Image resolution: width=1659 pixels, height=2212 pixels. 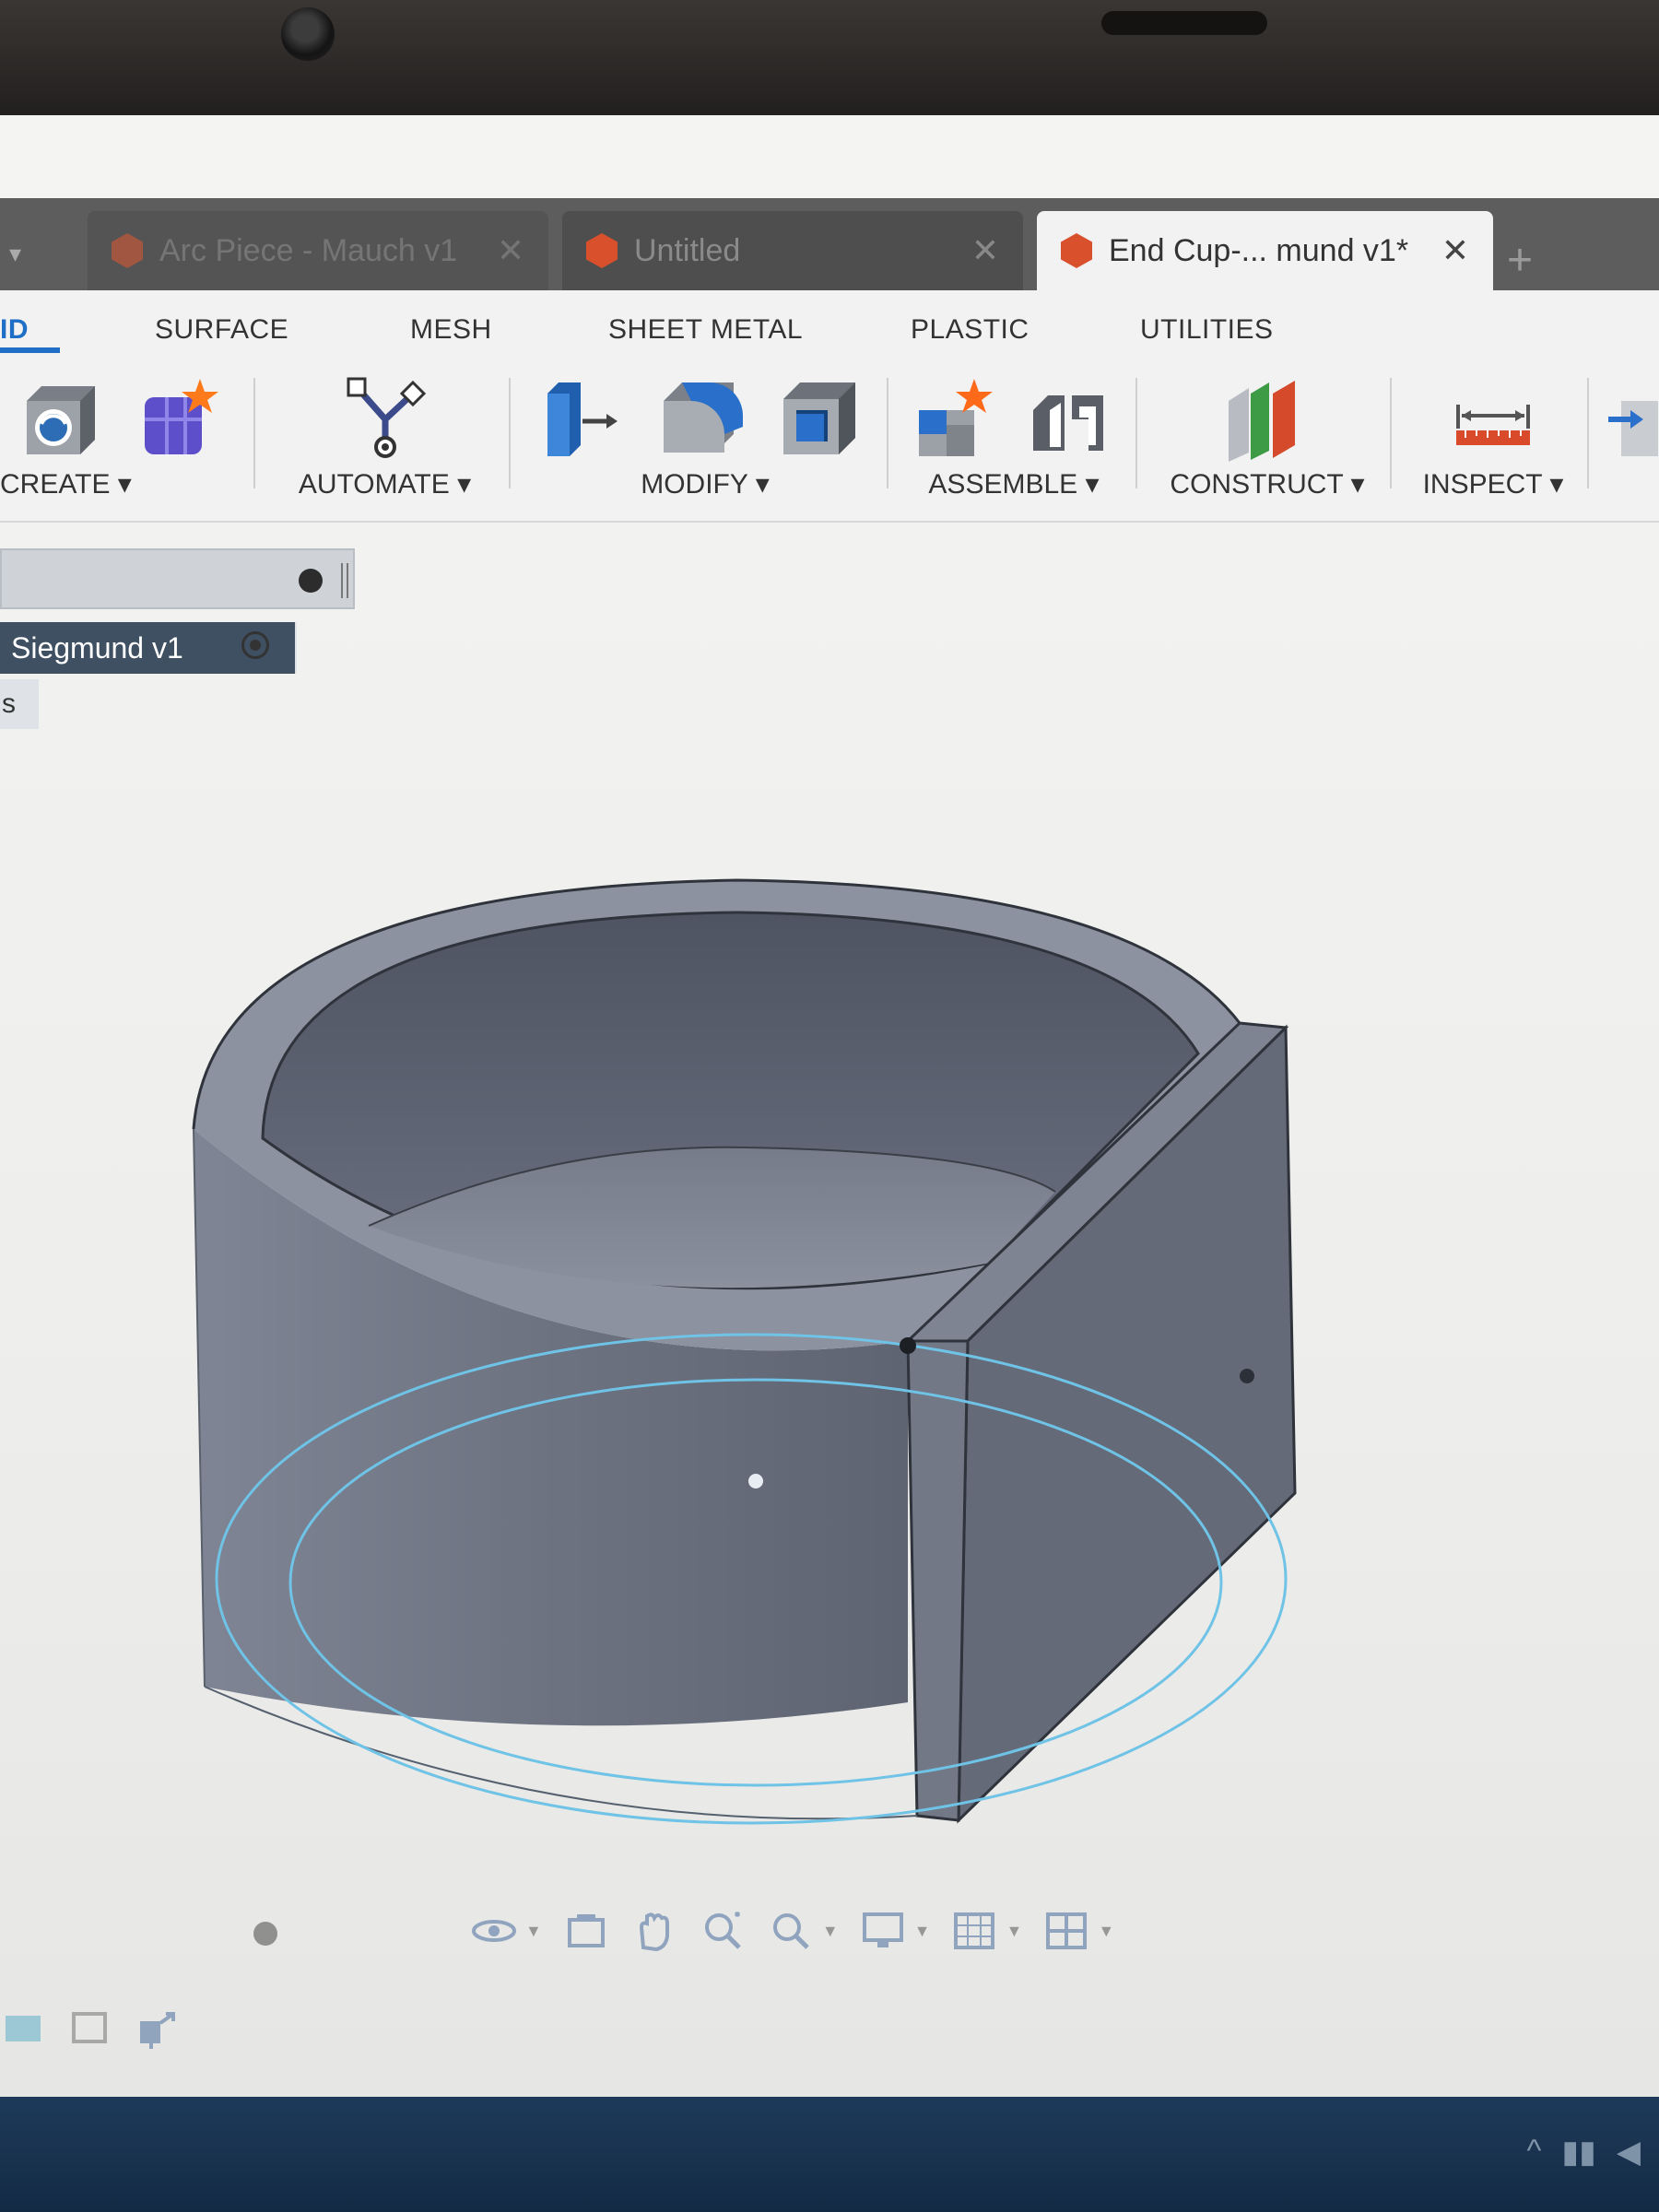 I want to click on cup-floor, so click(x=712, y=1217).